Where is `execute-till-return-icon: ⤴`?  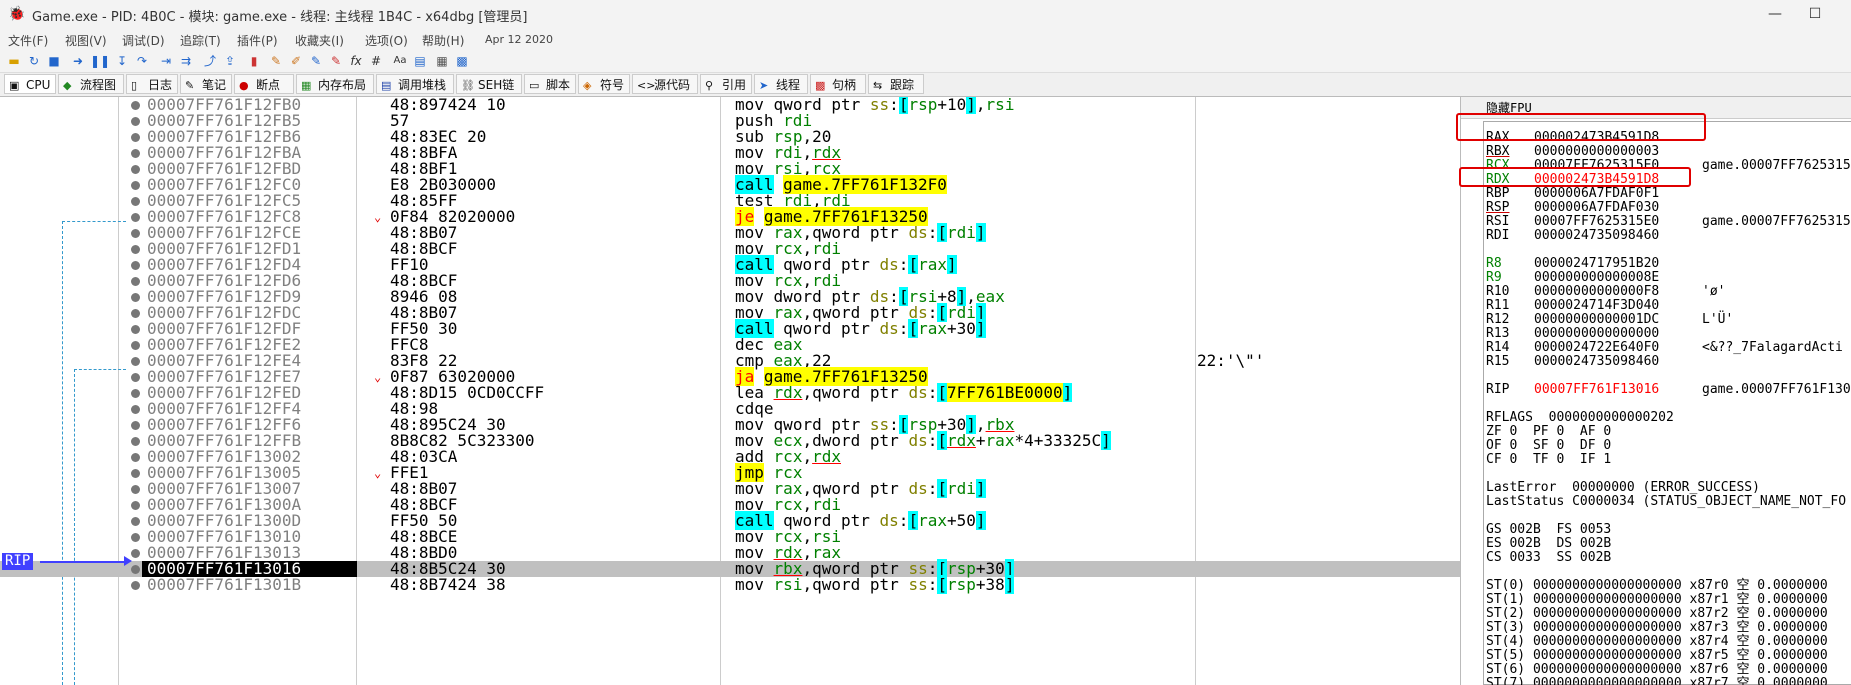
execute-till-return-icon: ⤴ is located at coordinates (210, 61).